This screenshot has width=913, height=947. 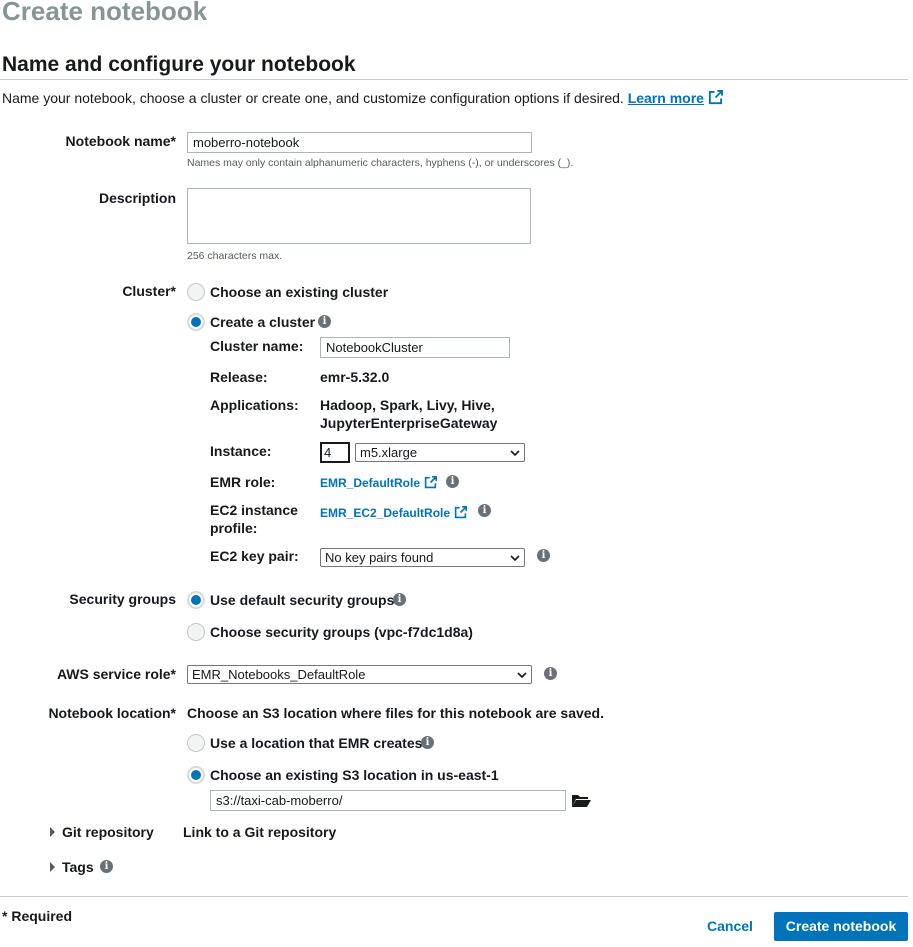 What do you see at coordinates (440, 452) in the screenshot?
I see `instance-type-select: m5.xlarge` at bounding box center [440, 452].